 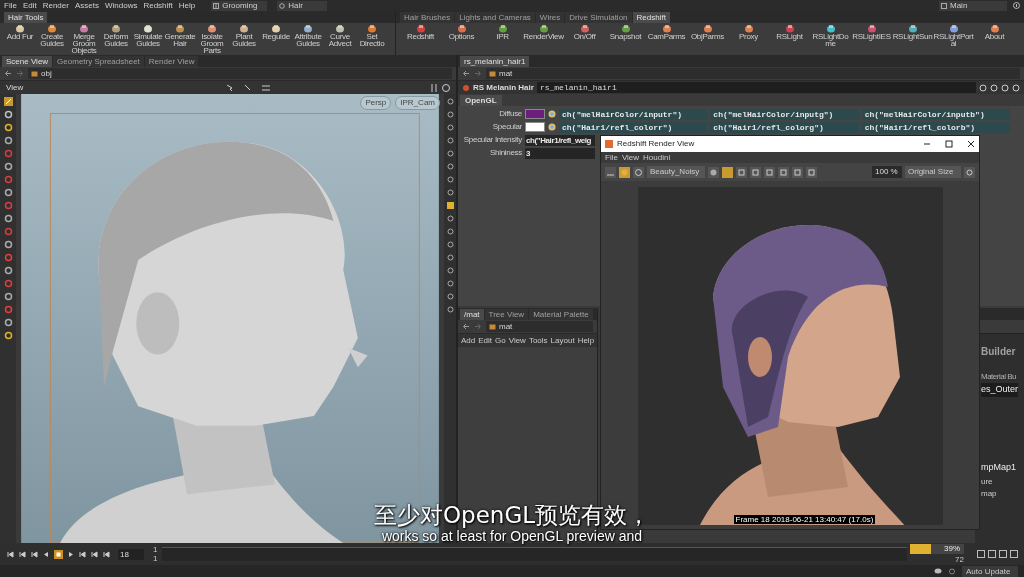 What do you see at coordinates (666, 39) in the screenshot?
I see `shelf-tool-button: CamParms` at bounding box center [666, 39].